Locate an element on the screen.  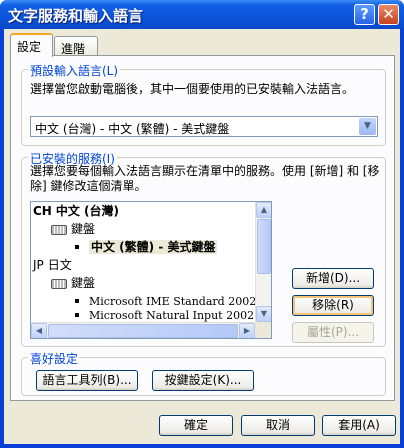
tree-item-ime-standard: Microsoft IME Standard 2002 ver. 8 is located at coordinates (173, 301).